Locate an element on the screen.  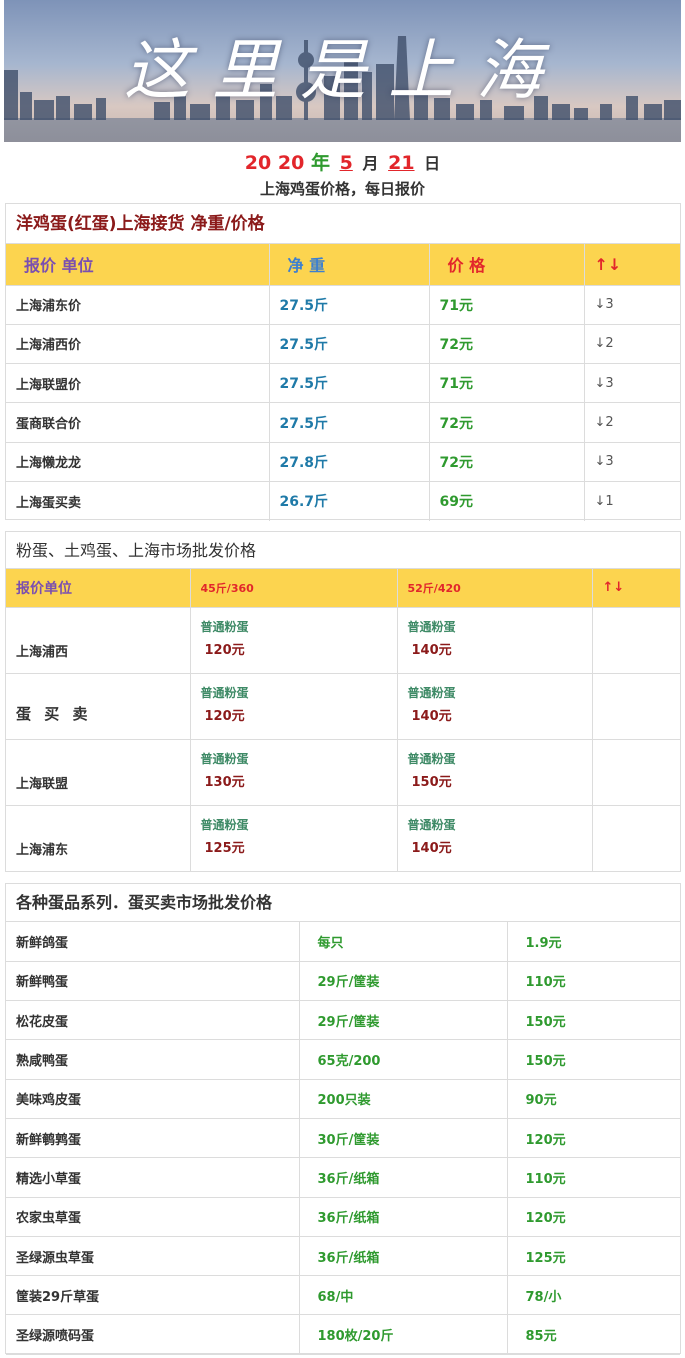
table-row: 新鲜鸭蛋 29斤/筐装 110元 is located at coordinates (343, 981).